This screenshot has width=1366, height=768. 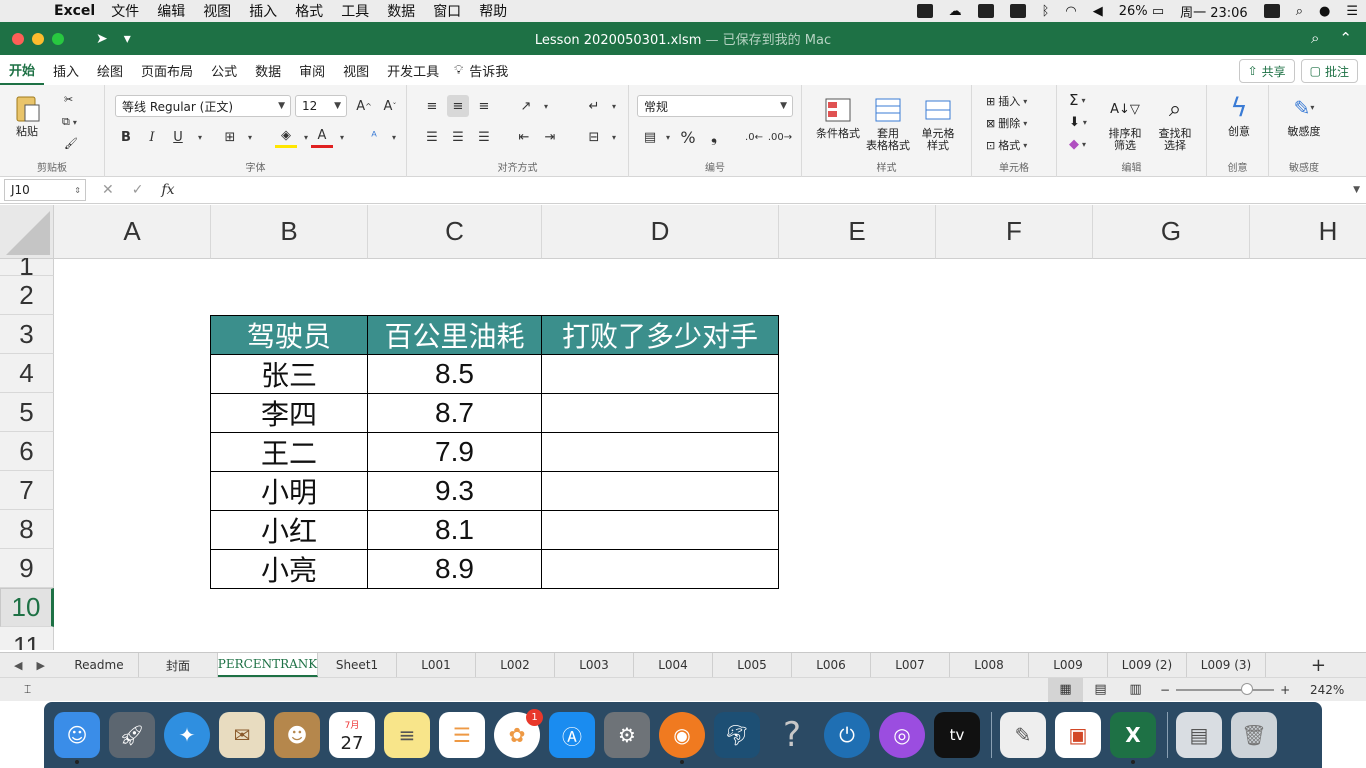 I want to click on system-preferences-icon: ⚙, so click(x=627, y=735).